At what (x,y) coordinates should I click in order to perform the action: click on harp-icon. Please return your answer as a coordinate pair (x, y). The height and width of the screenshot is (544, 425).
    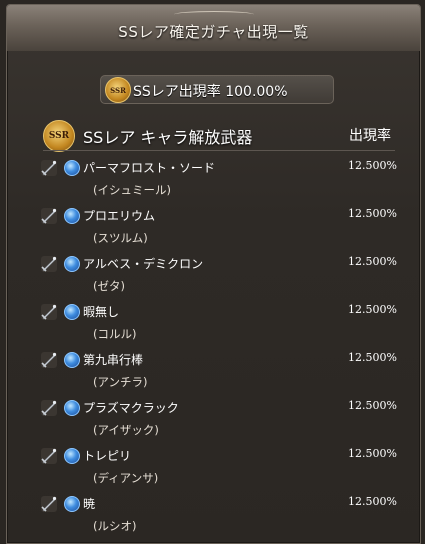
    Looking at the image, I should click on (49, 456).